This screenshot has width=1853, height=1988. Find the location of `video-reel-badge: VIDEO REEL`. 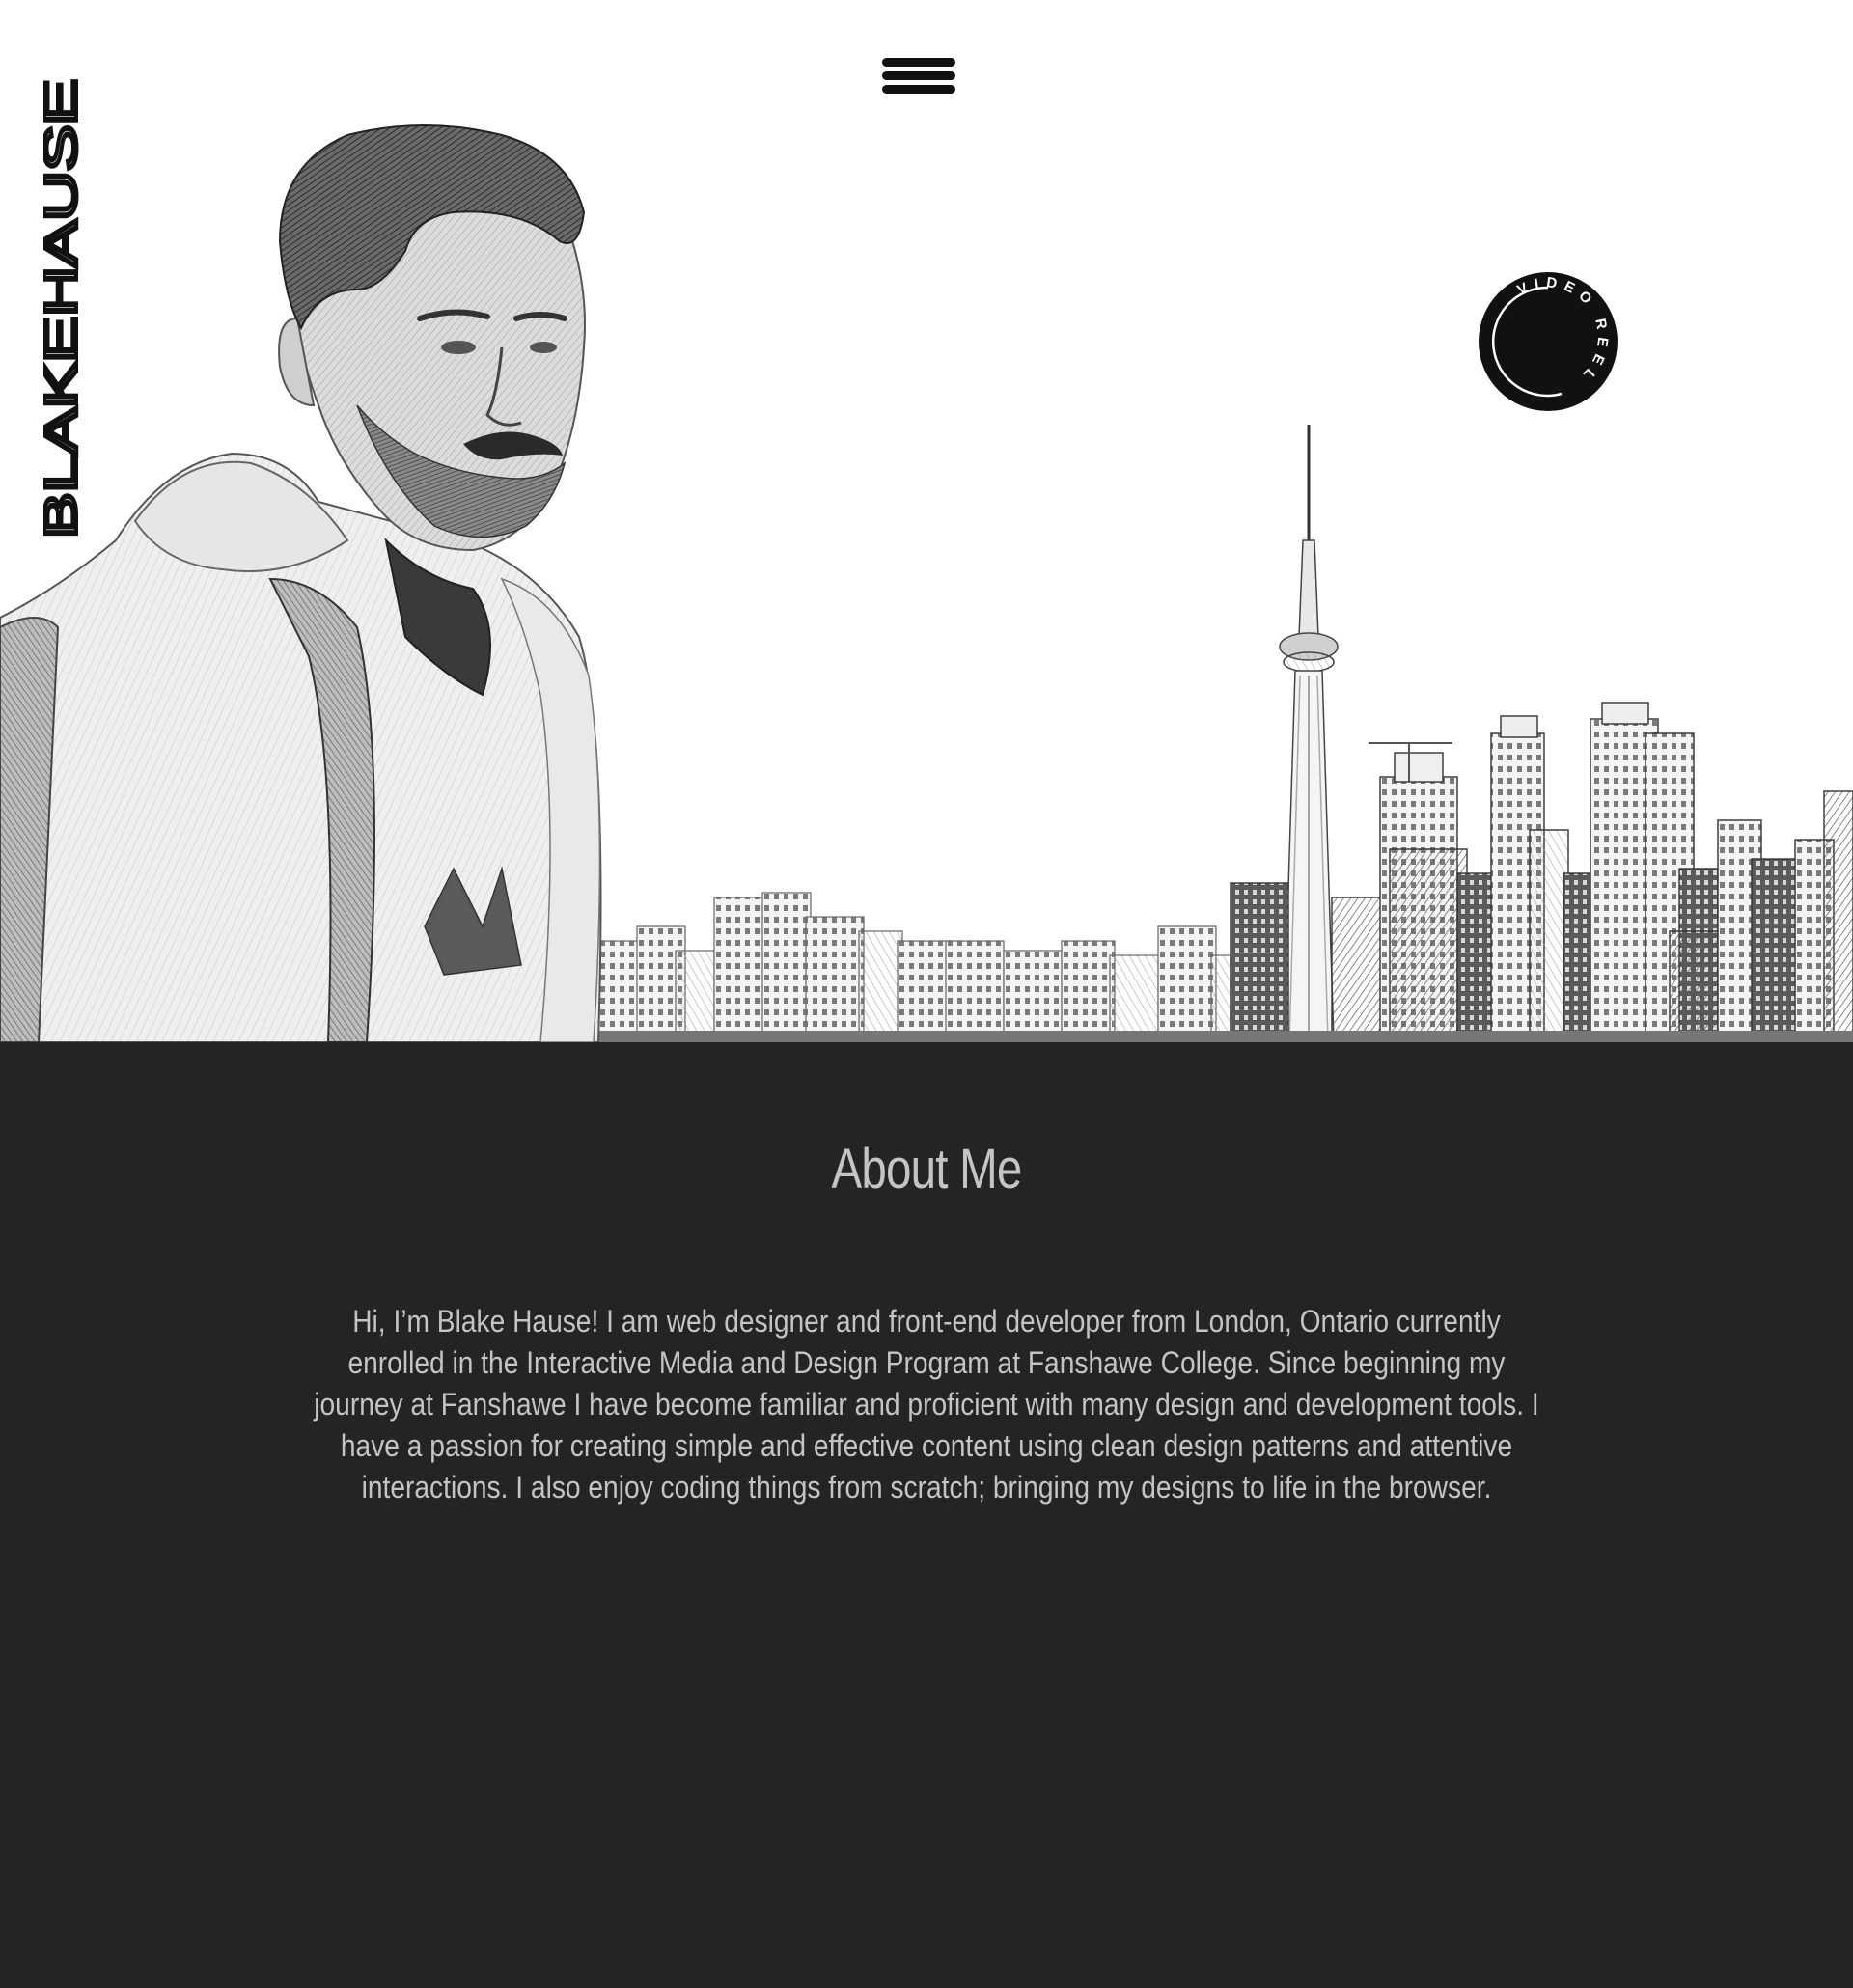

video-reel-badge: VIDEO REEL is located at coordinates (1548, 341).